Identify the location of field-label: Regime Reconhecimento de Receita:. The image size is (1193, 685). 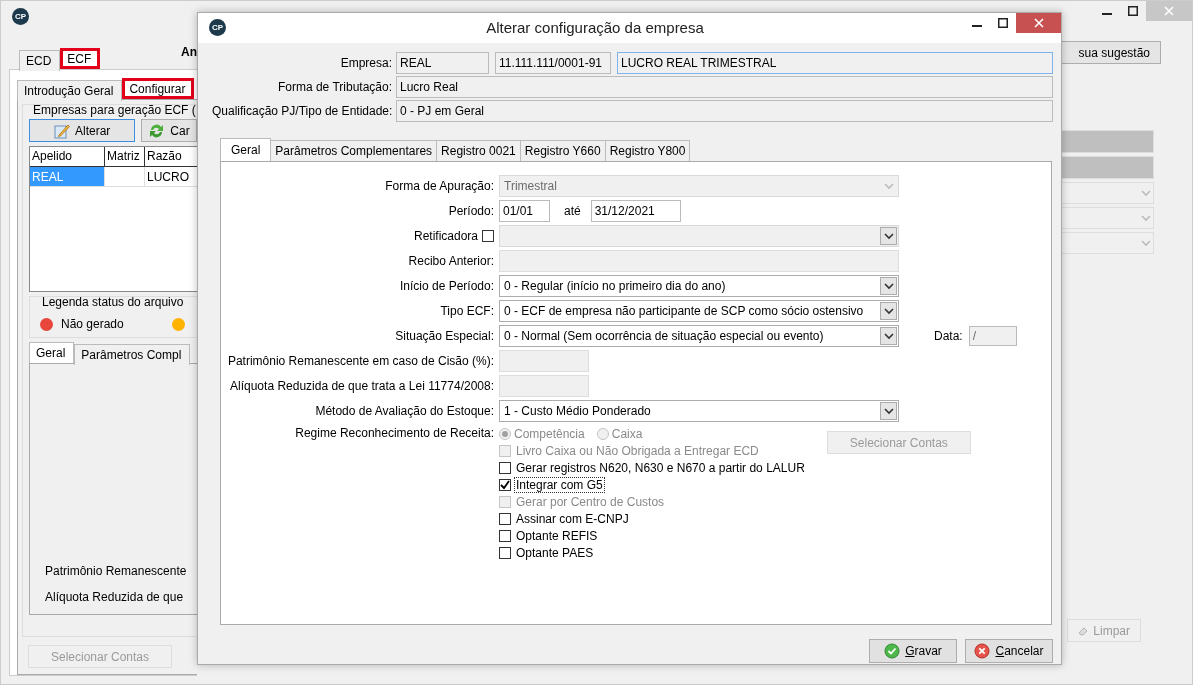
(394, 433).